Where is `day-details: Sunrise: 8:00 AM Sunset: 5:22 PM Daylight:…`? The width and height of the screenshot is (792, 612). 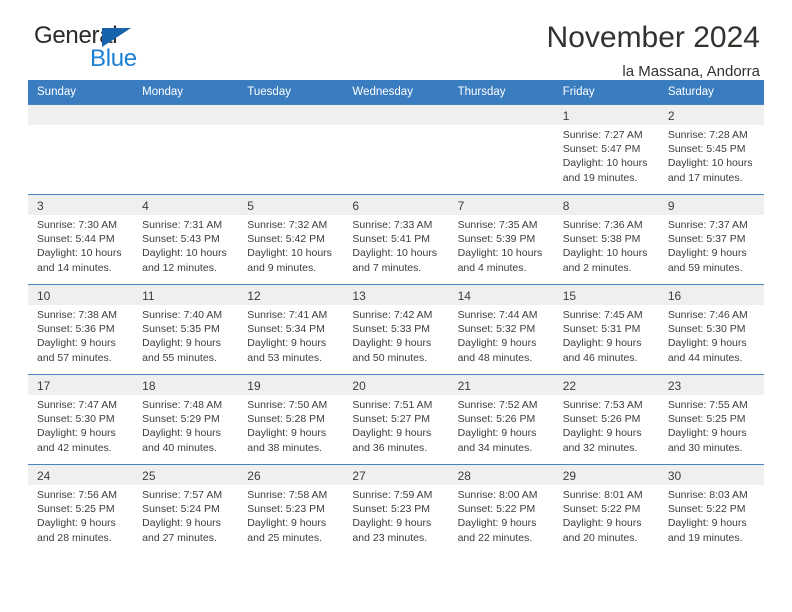 day-details: Sunrise: 8:00 AM Sunset: 5:22 PM Daylight:… is located at coordinates (501, 515).